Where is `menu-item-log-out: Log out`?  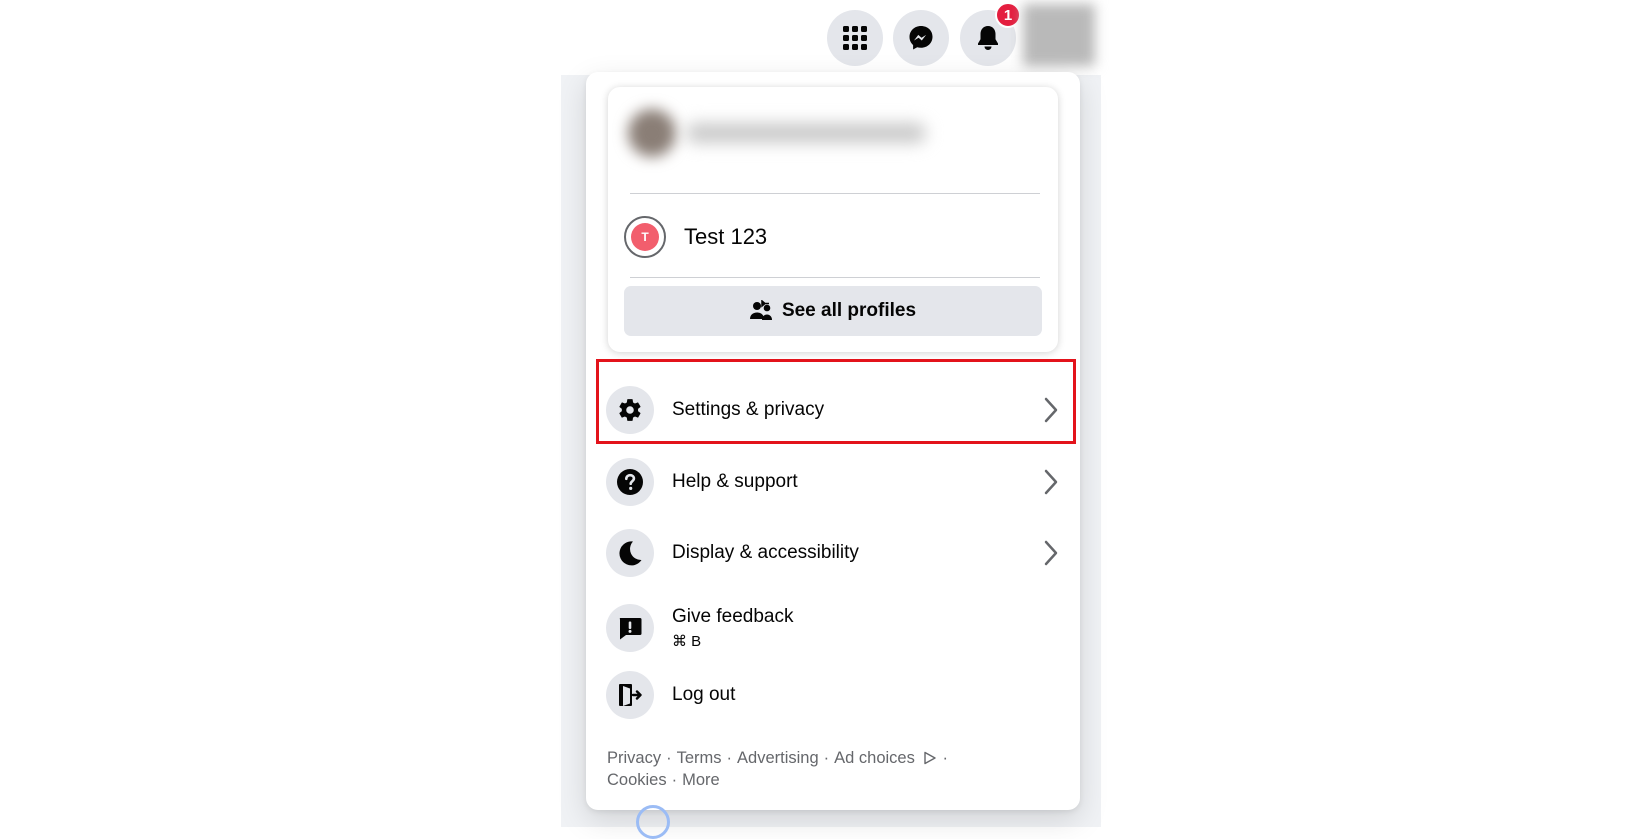 menu-item-log-out: Log out is located at coordinates (833, 695).